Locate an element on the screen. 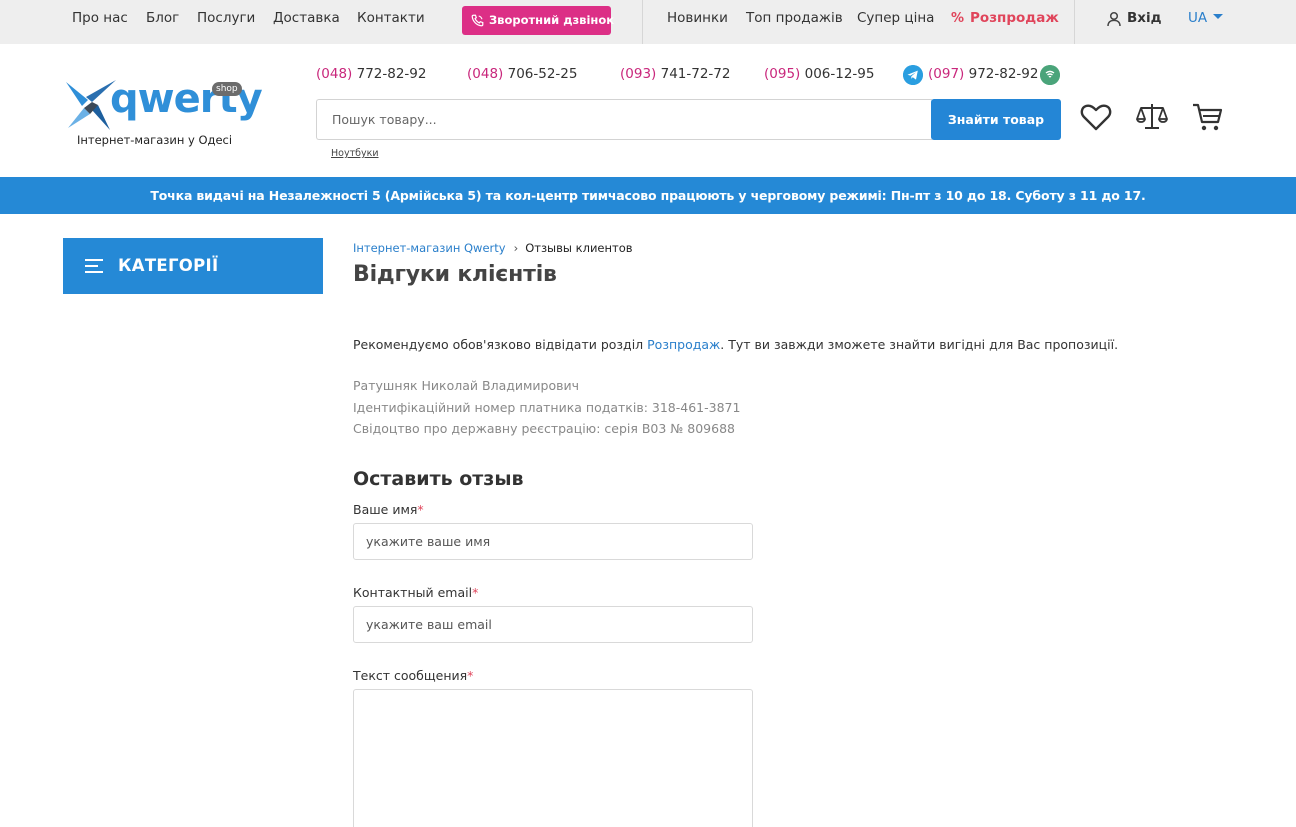  caret-down-icon is located at coordinates (1218, 16).